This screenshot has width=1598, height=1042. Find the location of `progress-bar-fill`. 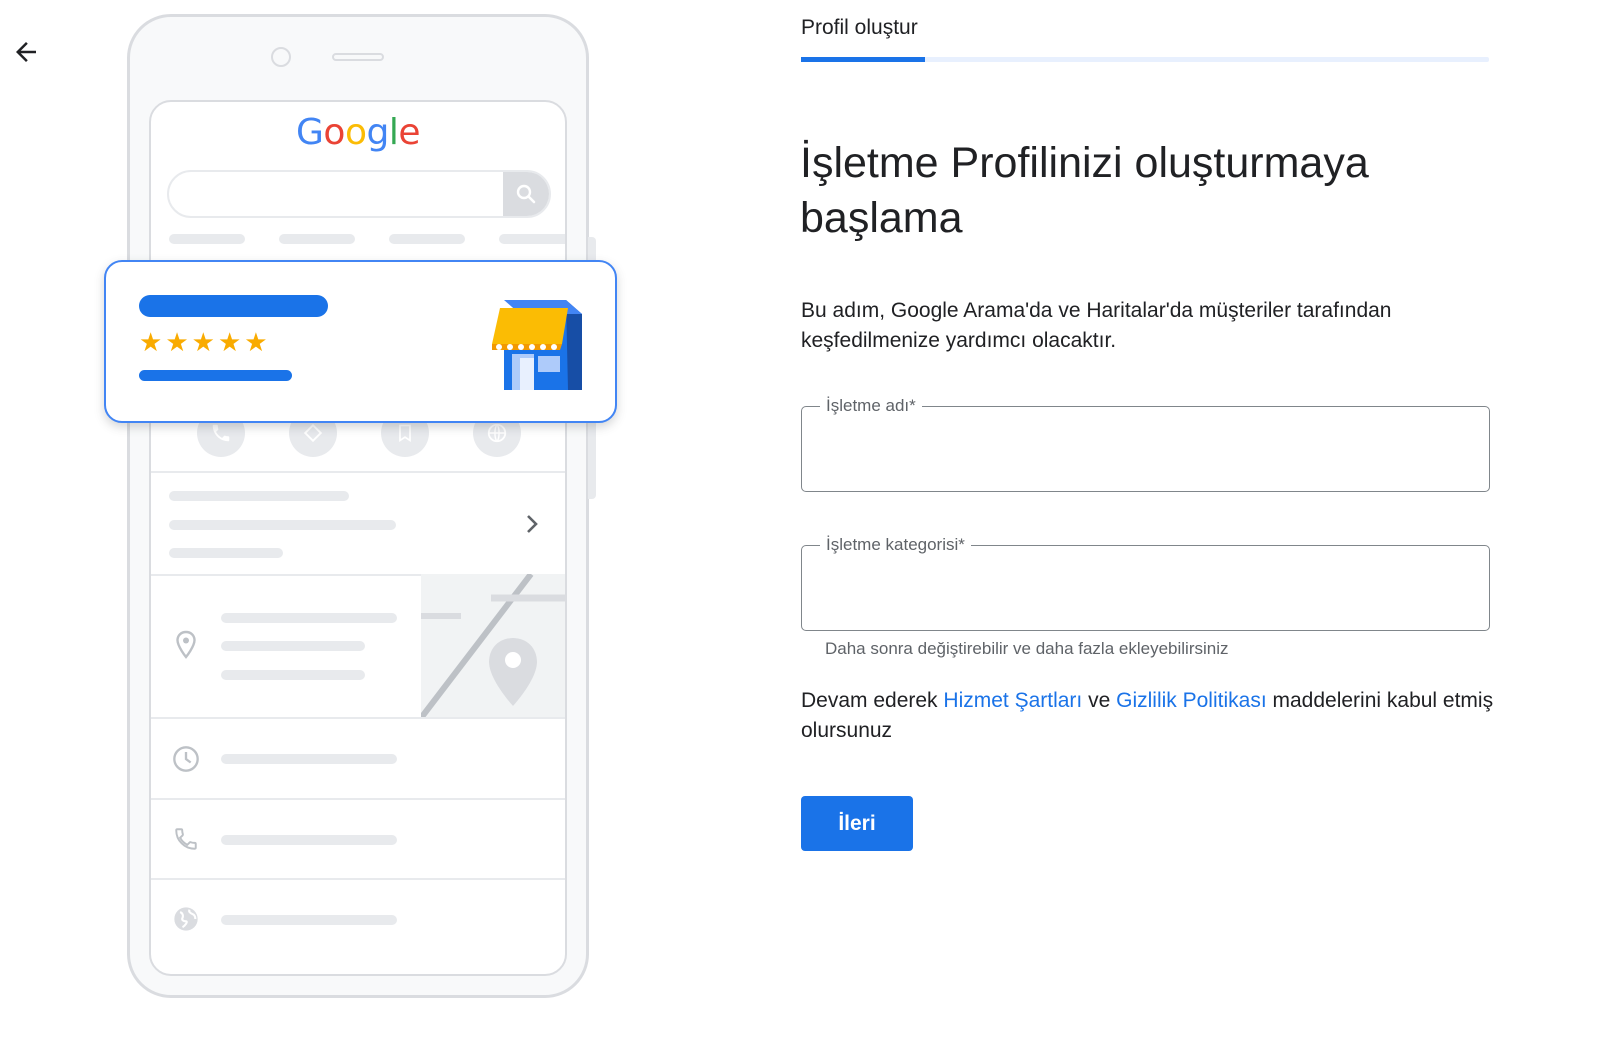

progress-bar-fill is located at coordinates (863, 59).